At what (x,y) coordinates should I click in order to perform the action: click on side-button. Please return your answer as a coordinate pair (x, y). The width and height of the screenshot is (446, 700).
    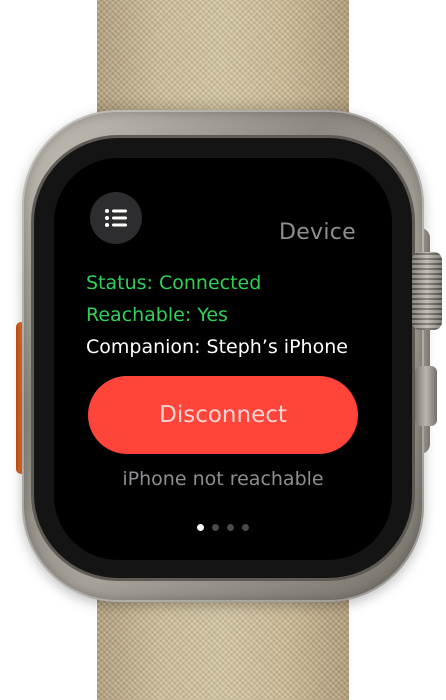
    Looking at the image, I should click on (426, 396).